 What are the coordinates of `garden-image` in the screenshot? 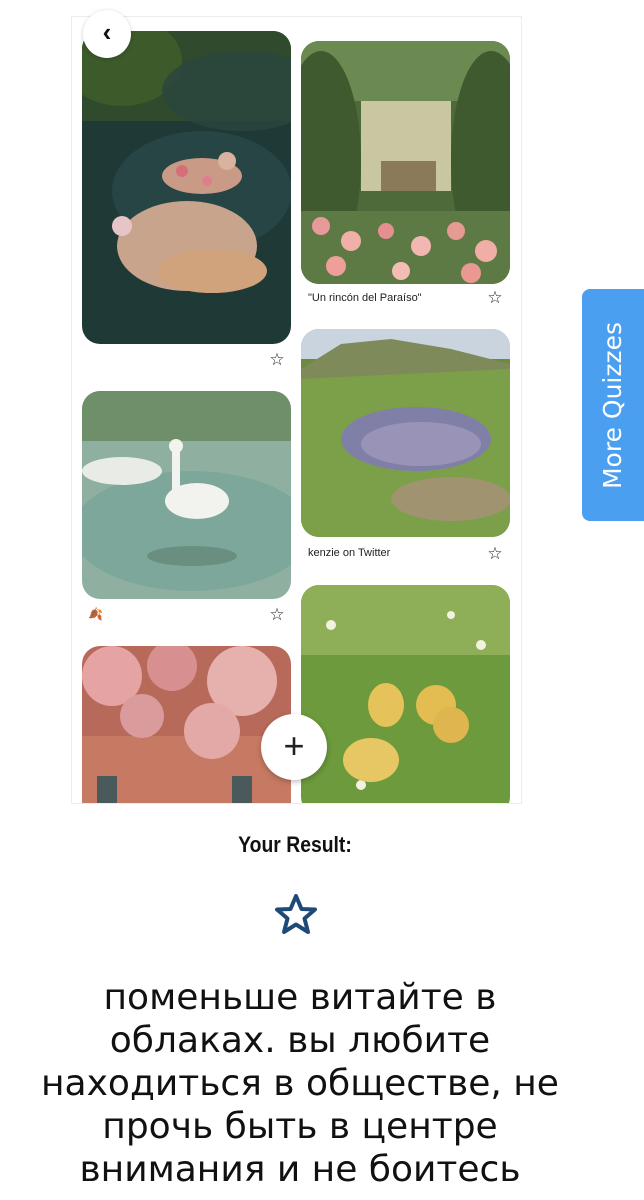 It's located at (405, 162).